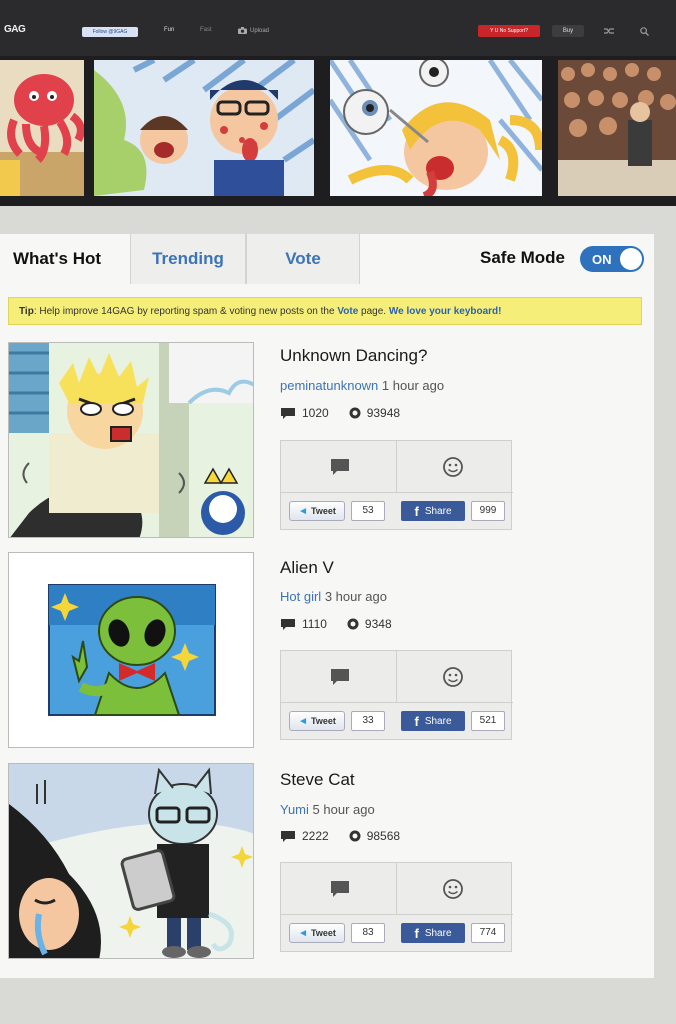 This screenshot has height=1024, width=676. I want to click on shuffle-icon, so click(609, 32).